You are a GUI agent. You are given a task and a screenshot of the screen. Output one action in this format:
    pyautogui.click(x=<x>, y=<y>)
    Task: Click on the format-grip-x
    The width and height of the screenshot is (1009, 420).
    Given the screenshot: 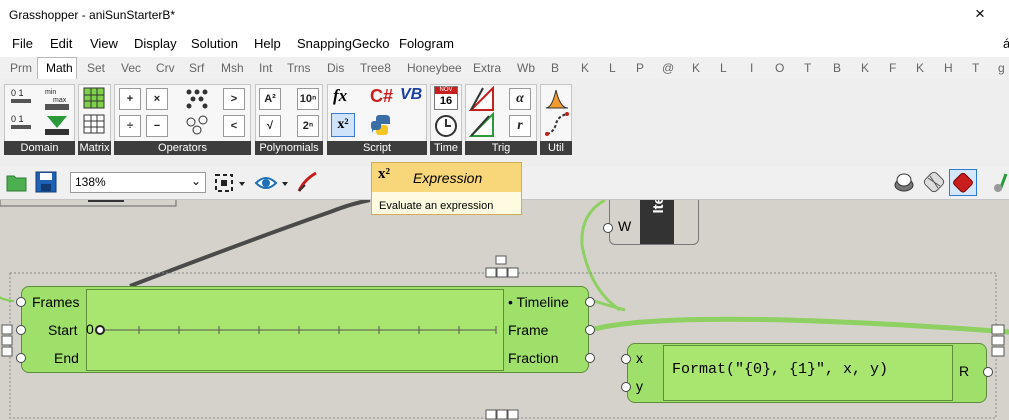 What is the action you would take?
    pyautogui.click(x=626, y=359)
    